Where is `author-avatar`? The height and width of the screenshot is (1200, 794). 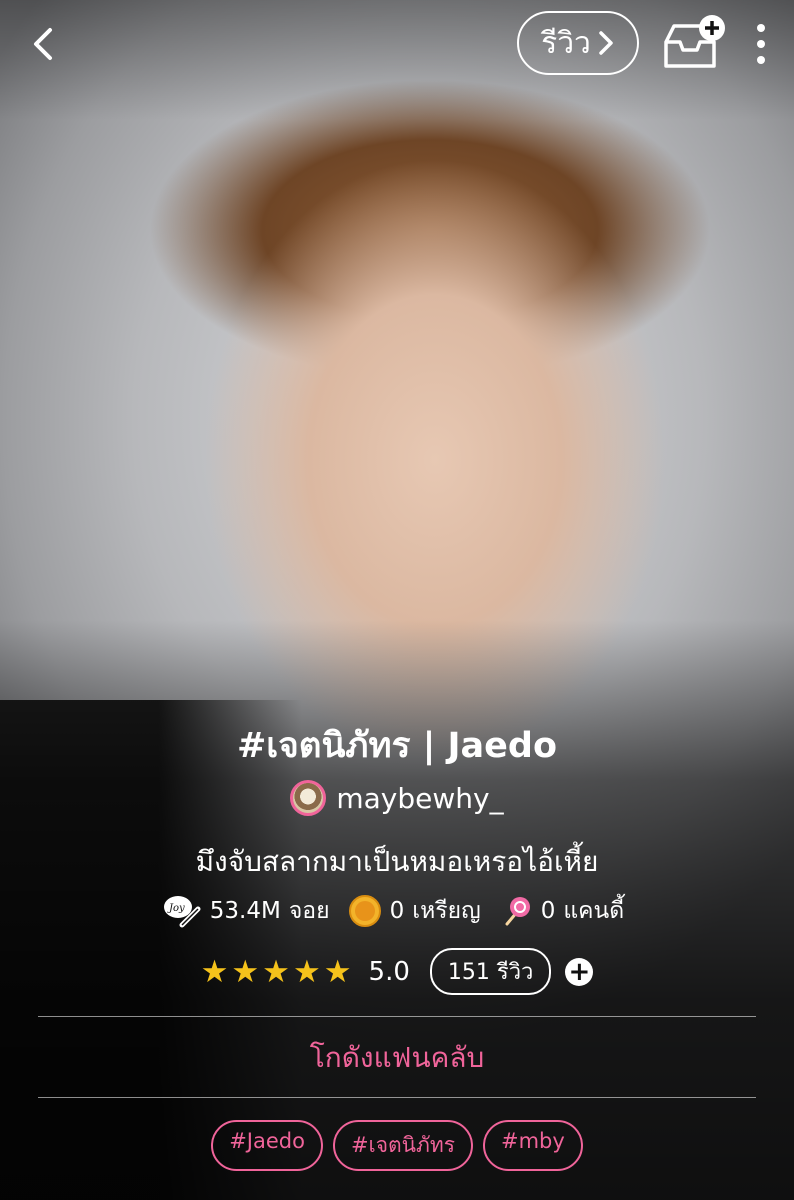 author-avatar is located at coordinates (308, 798).